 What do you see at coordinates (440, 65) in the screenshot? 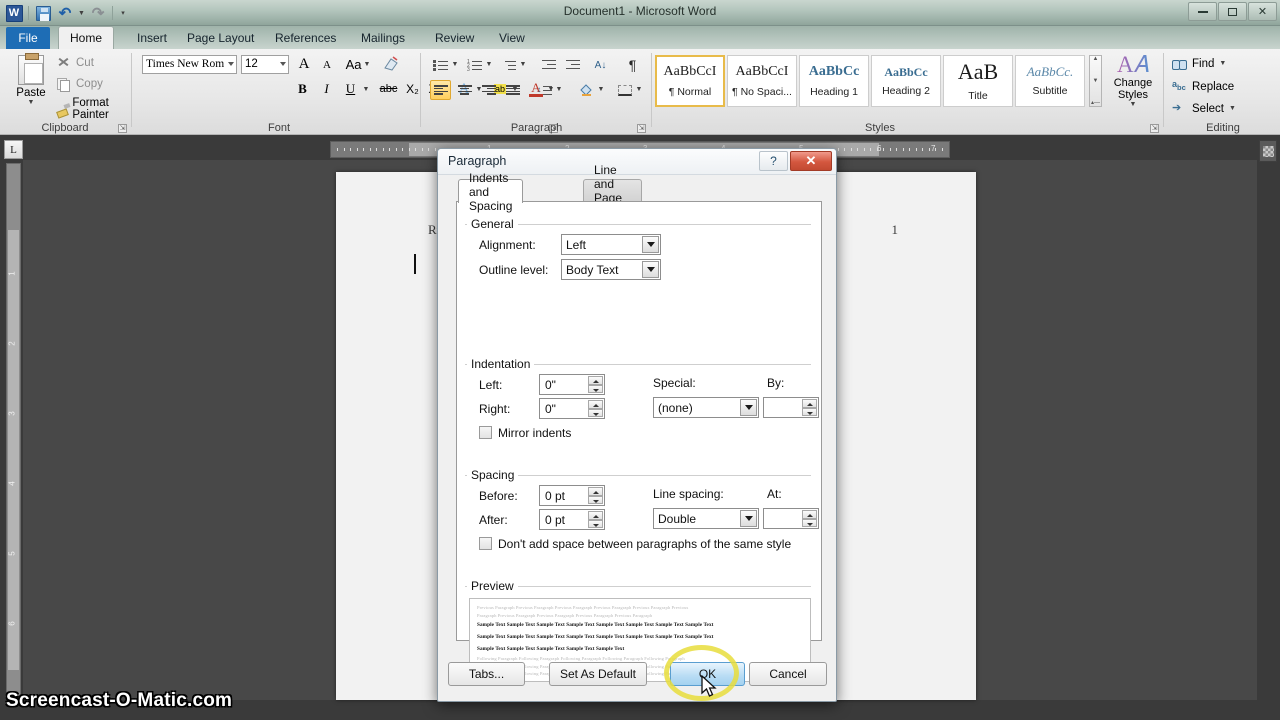
I see `bullets-button` at bounding box center [440, 65].